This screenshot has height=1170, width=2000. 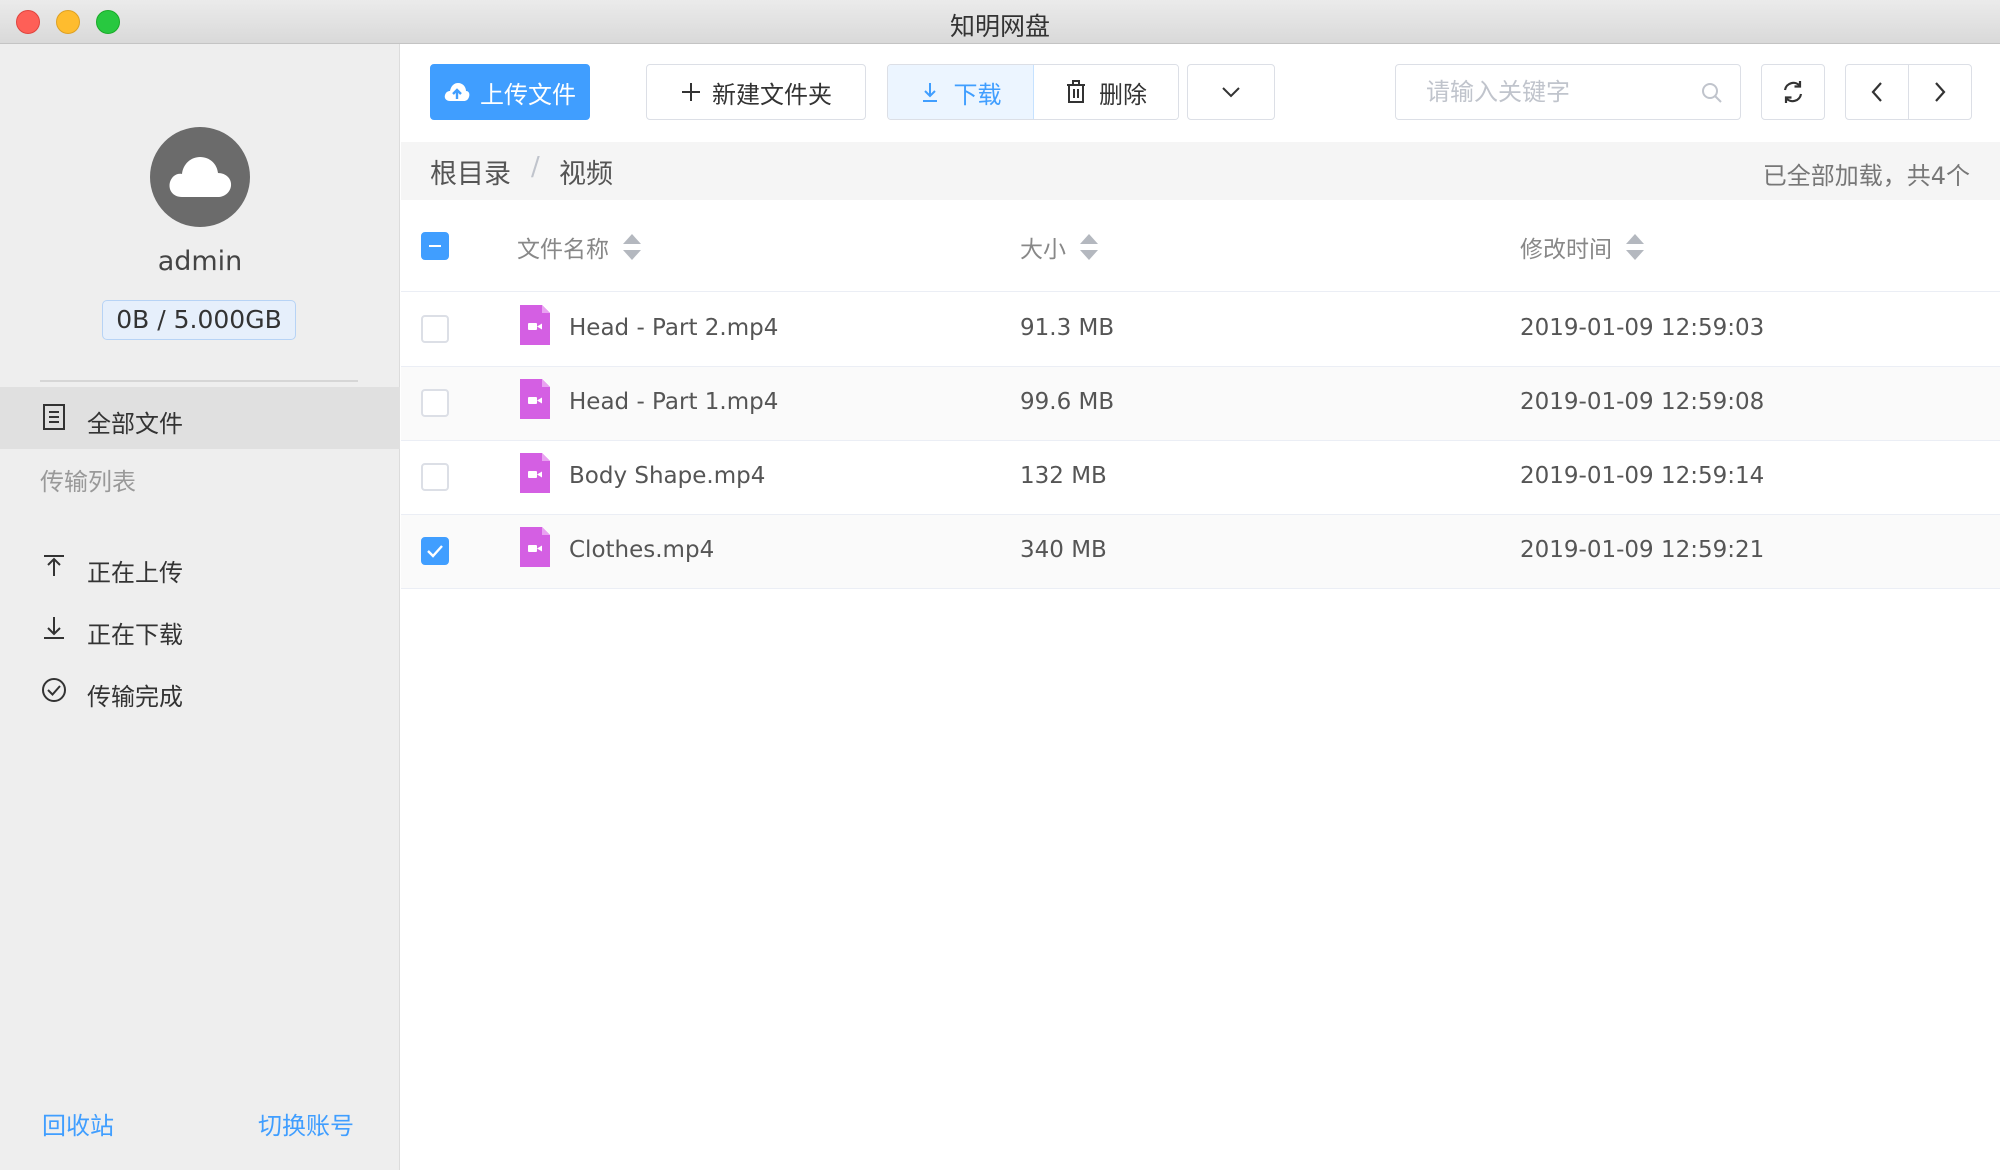 What do you see at coordinates (470, 171) in the screenshot?
I see `breadcrumb-root: 根目录` at bounding box center [470, 171].